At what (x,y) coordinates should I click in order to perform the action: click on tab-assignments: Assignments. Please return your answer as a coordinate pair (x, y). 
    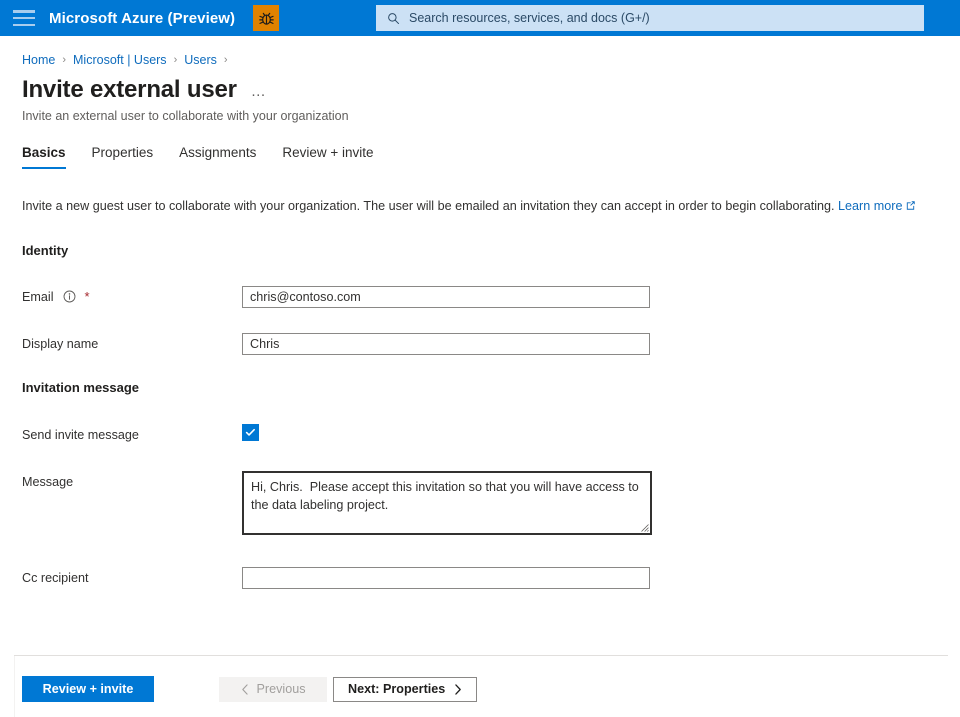
    Looking at the image, I should click on (217, 157).